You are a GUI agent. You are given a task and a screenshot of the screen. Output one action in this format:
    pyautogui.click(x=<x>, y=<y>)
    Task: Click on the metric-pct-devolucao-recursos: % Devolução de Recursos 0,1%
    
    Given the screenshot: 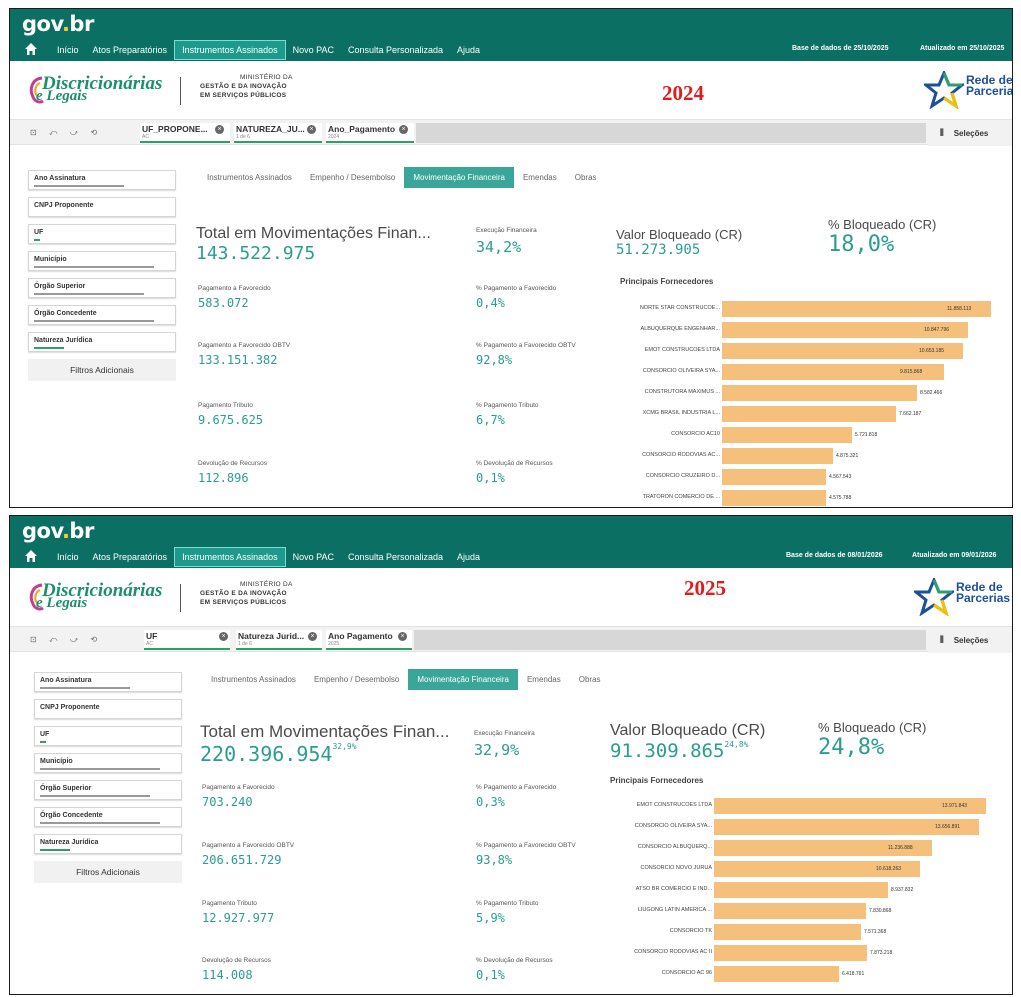 What is the action you would take?
    pyautogui.click(x=514, y=969)
    